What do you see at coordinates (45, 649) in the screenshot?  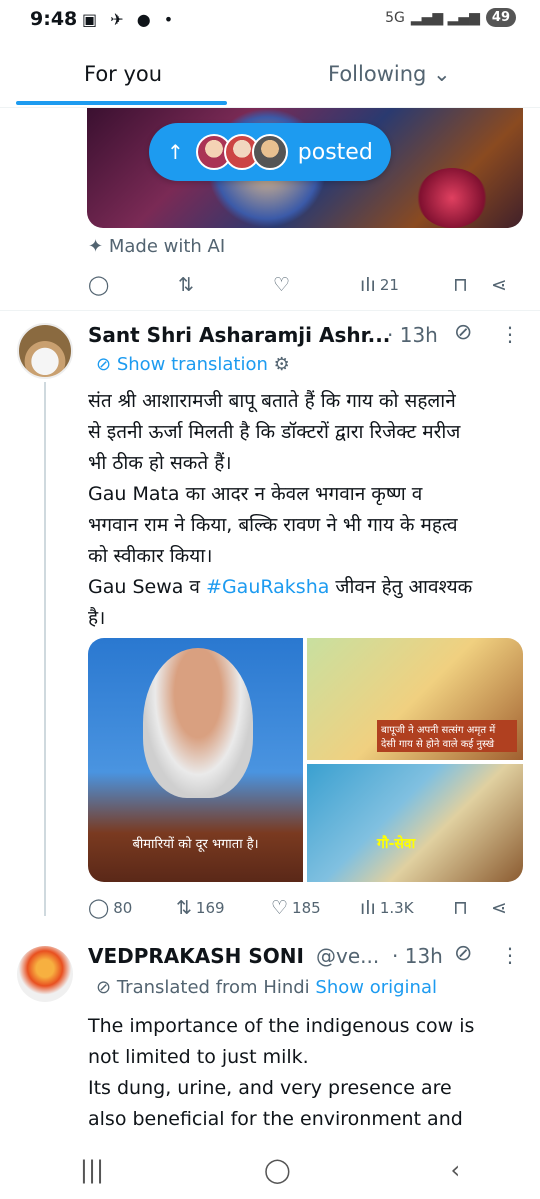 I see `thread-line` at bounding box center [45, 649].